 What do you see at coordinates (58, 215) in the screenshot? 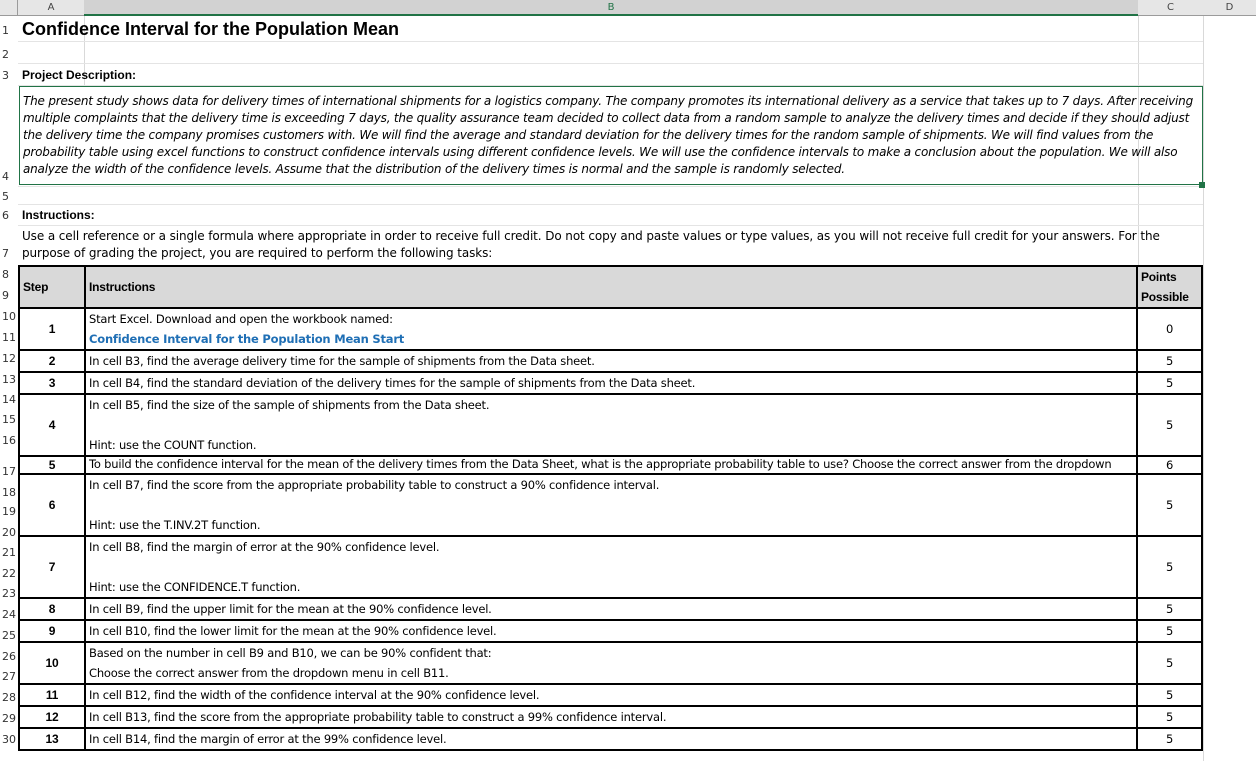
I see `instructions-label: Instructions:` at bounding box center [58, 215].